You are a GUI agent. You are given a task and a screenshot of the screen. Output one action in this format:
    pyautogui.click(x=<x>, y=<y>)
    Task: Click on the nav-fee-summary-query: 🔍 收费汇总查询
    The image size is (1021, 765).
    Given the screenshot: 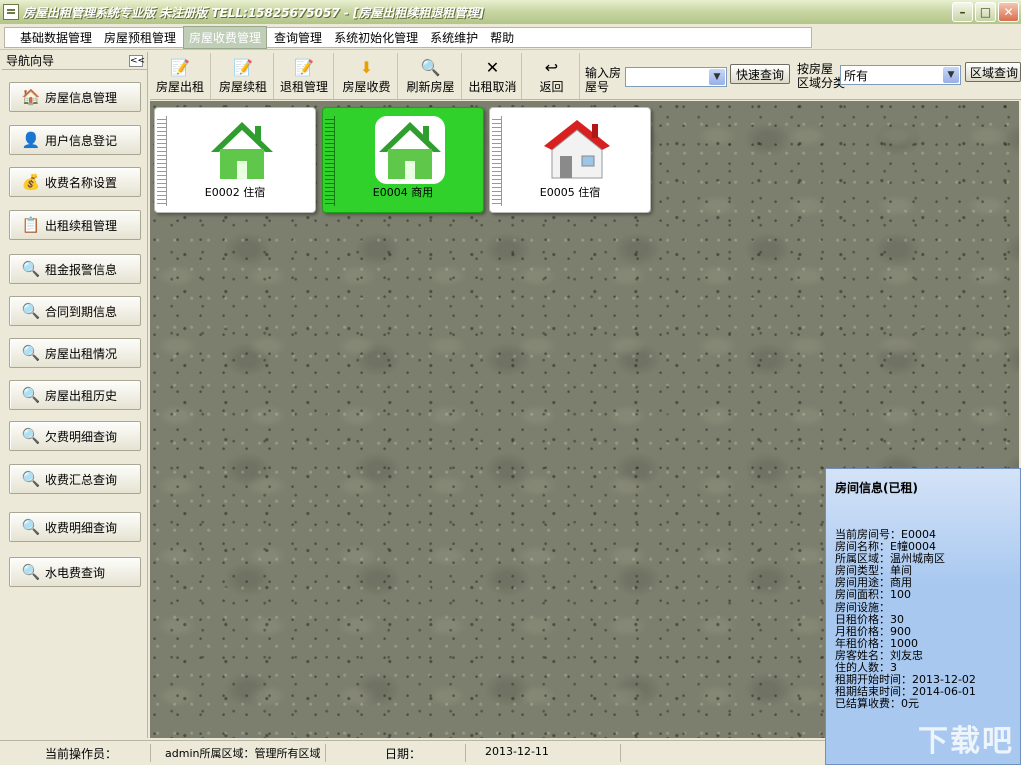 What is the action you would take?
    pyautogui.click(x=75, y=479)
    